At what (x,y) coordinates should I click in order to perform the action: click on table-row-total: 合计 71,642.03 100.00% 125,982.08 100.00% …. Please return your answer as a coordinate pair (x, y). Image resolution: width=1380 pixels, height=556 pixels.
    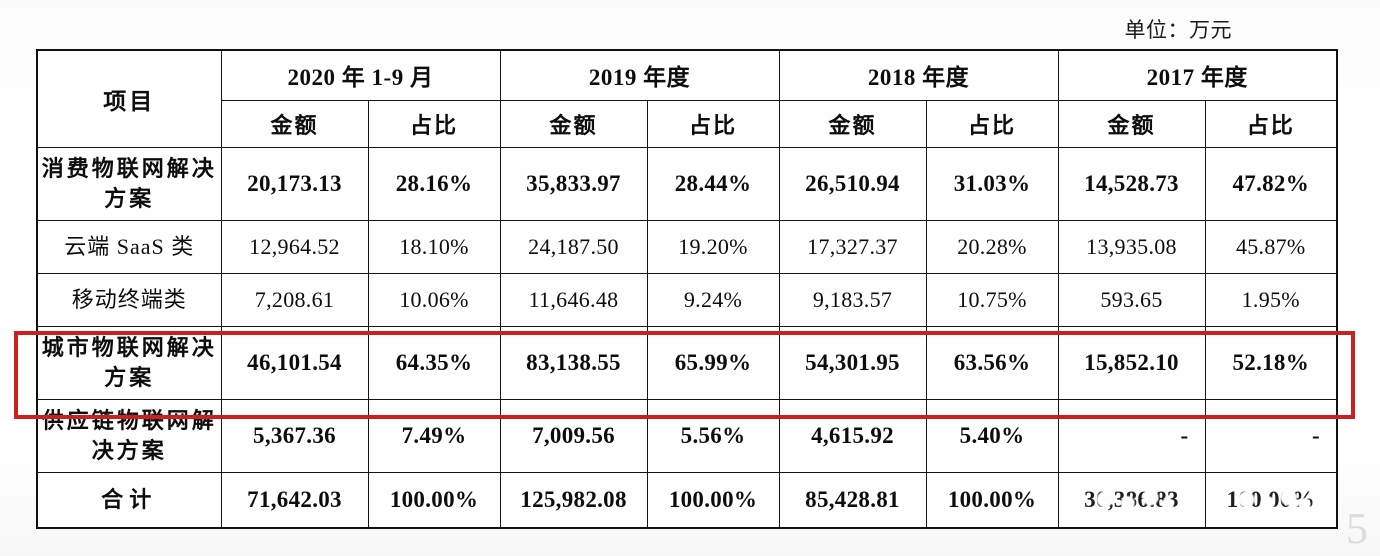
    Looking at the image, I should click on (687, 500).